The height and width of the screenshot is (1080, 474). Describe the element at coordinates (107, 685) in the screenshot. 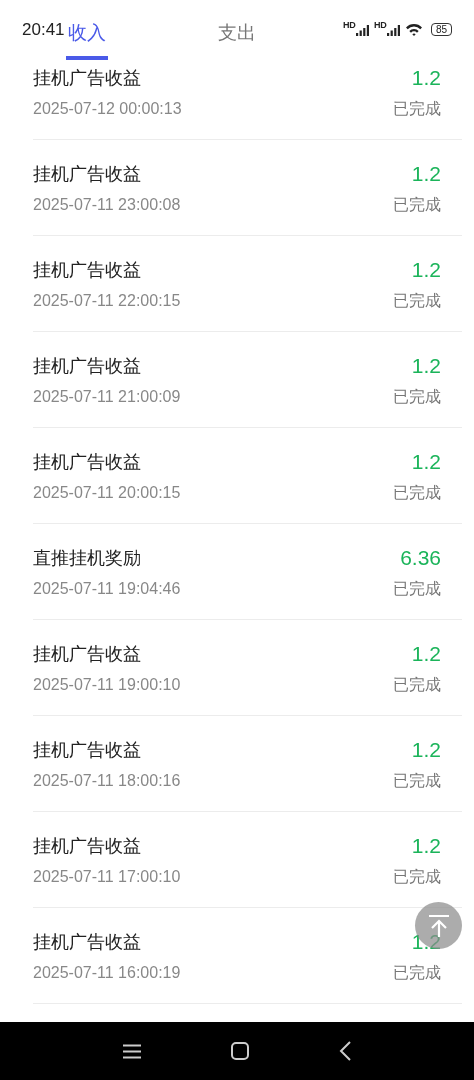

I see `record-time: 2025-07-11 19:00:10` at that location.